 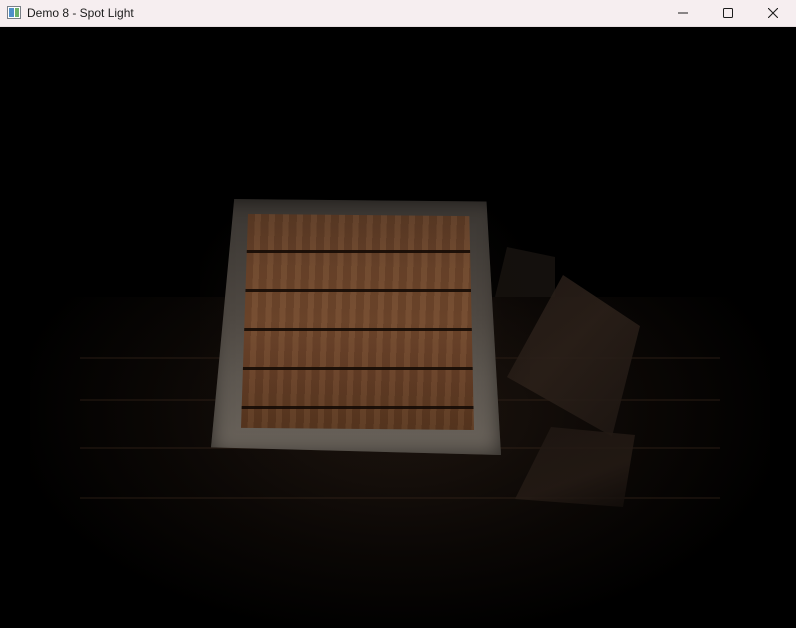 I want to click on minimize-button, so click(x=683, y=13).